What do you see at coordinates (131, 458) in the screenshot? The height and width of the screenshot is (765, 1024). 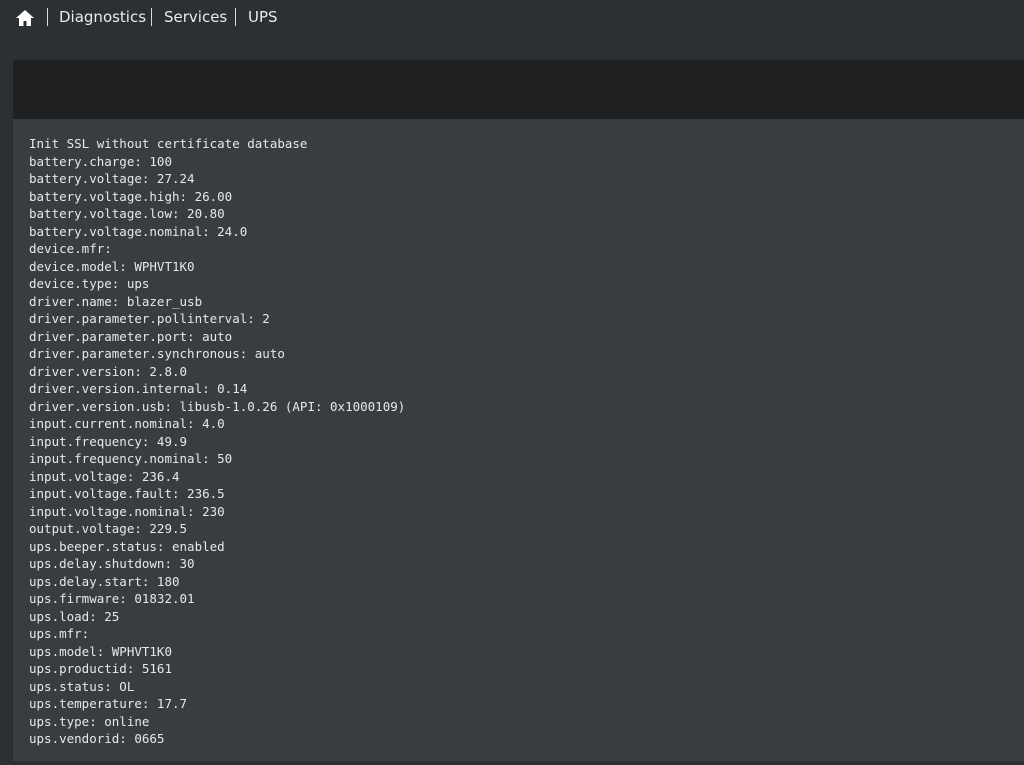 I see `output-line: input.frequency.nominal: 50` at bounding box center [131, 458].